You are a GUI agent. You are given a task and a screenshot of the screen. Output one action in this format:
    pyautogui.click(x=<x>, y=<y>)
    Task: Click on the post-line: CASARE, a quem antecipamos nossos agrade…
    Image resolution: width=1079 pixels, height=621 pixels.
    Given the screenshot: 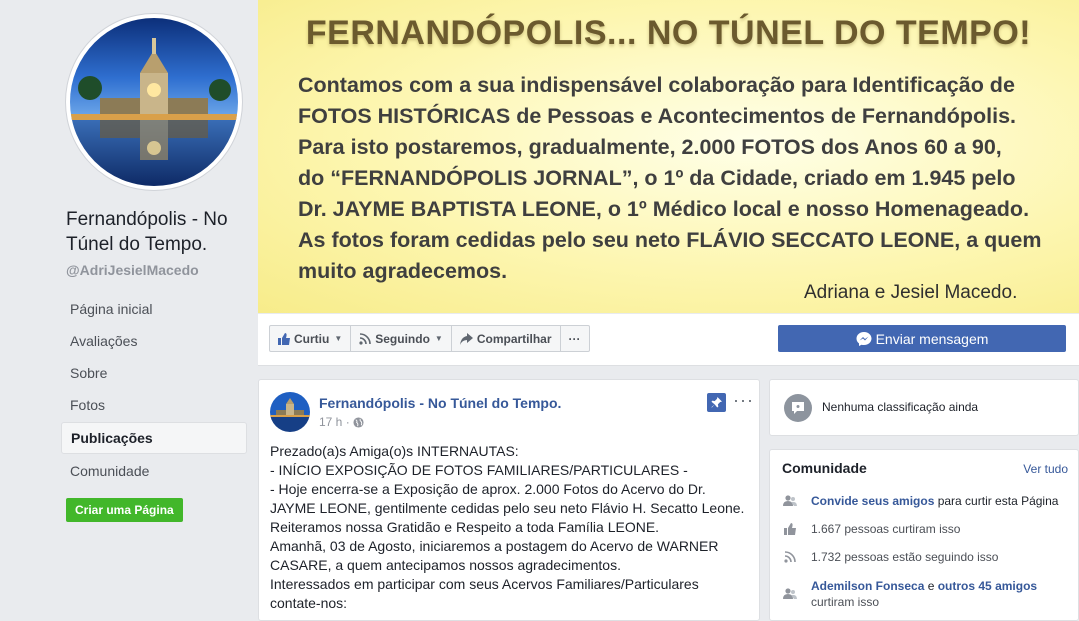 What is the action you would take?
    pyautogui.click(x=445, y=565)
    